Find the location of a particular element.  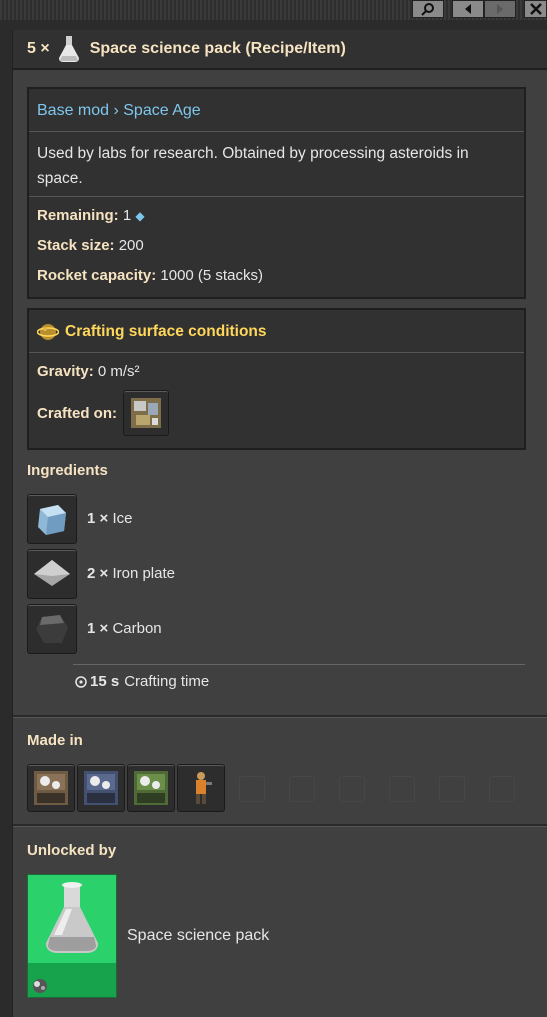

search-button is located at coordinates (428, 9).